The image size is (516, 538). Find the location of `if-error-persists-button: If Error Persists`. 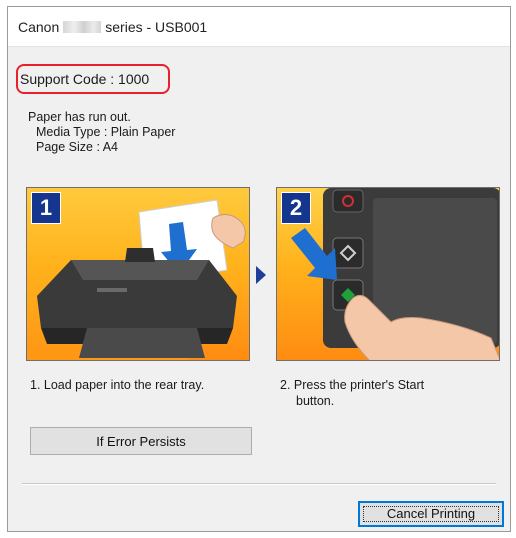

if-error-persists-button: If Error Persists is located at coordinates (141, 441).